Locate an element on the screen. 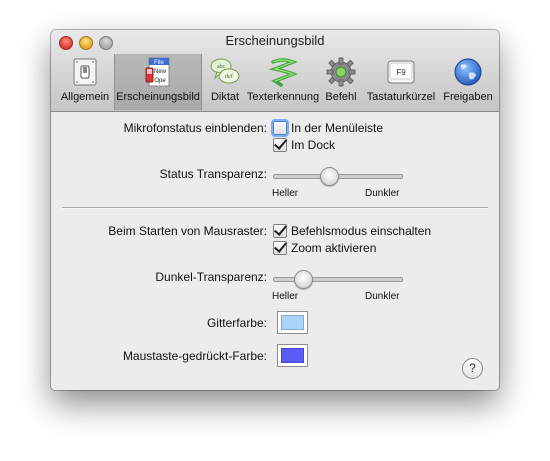 The width and height of the screenshot is (550, 461). speech-bubbles-icon: abc def is located at coordinates (225, 72).